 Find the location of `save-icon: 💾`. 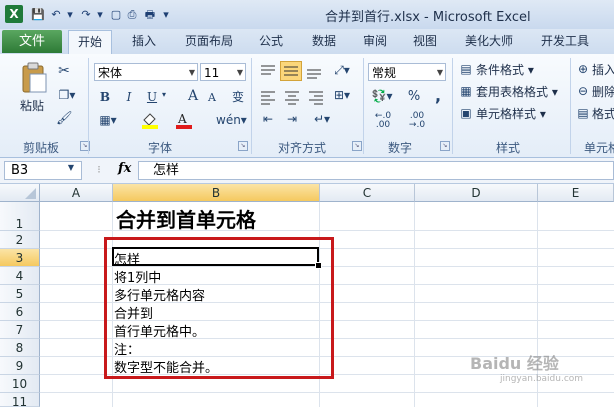

save-icon: 💾 is located at coordinates (38, 14).